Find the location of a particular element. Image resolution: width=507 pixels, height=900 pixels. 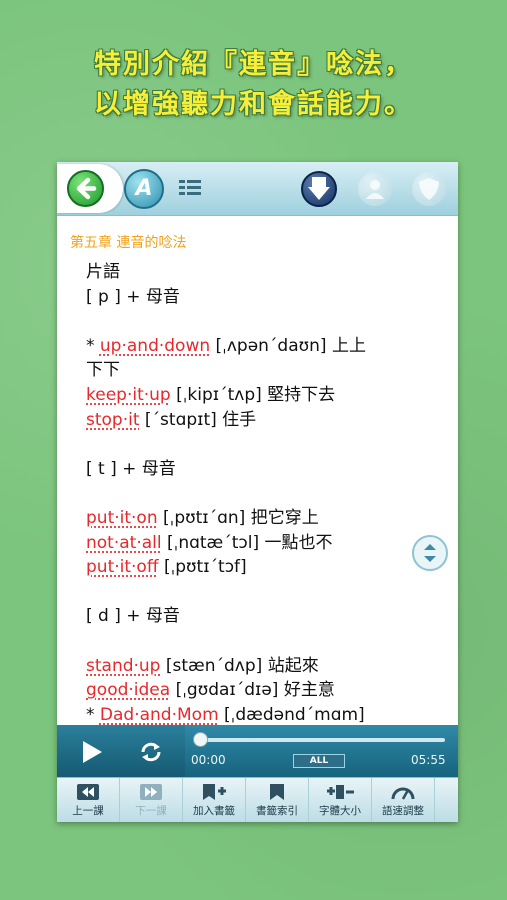

font-size-button: 字體大小 is located at coordinates (340, 800).